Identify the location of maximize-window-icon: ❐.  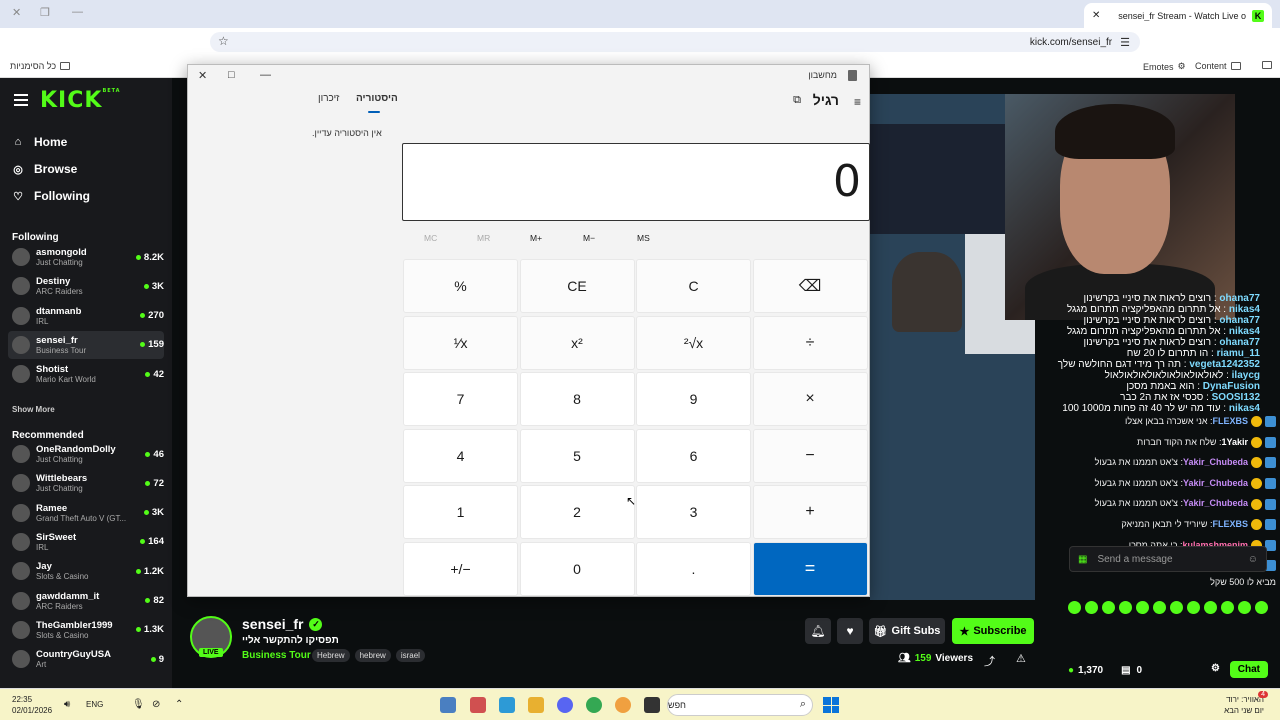
(45, 12).